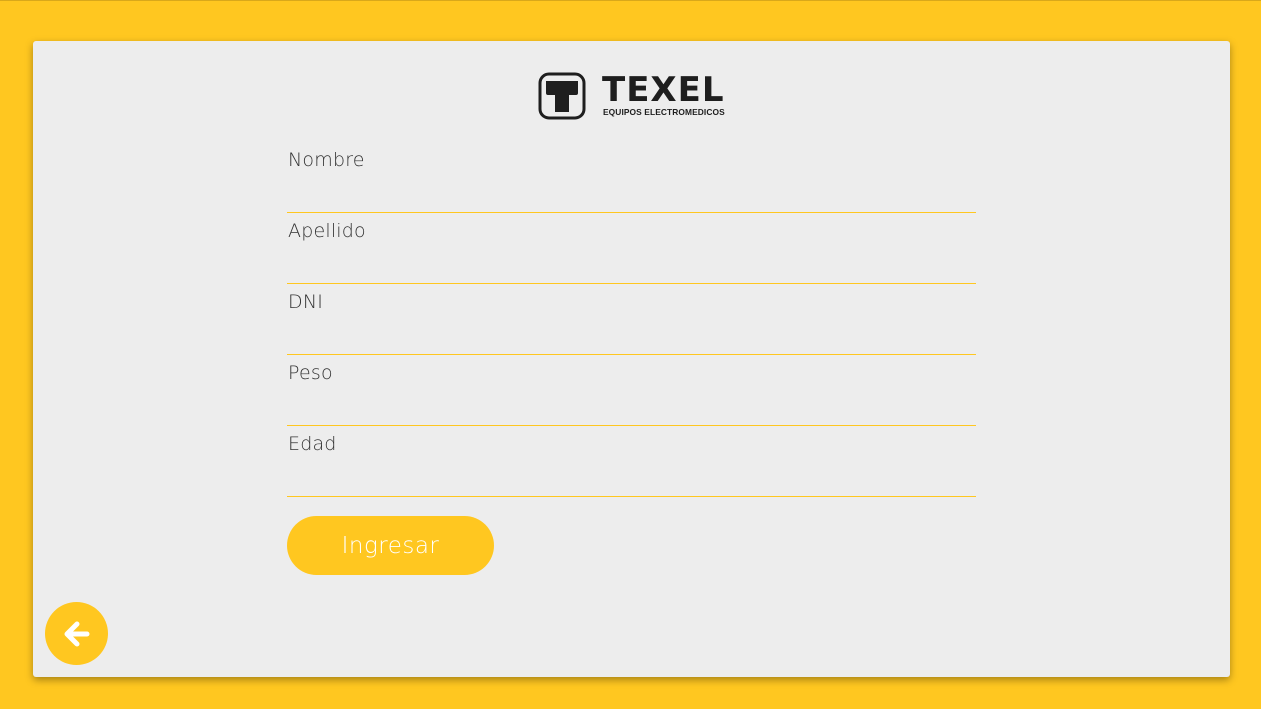 The image size is (1261, 709). I want to click on peso-label: Peso, so click(310, 373).